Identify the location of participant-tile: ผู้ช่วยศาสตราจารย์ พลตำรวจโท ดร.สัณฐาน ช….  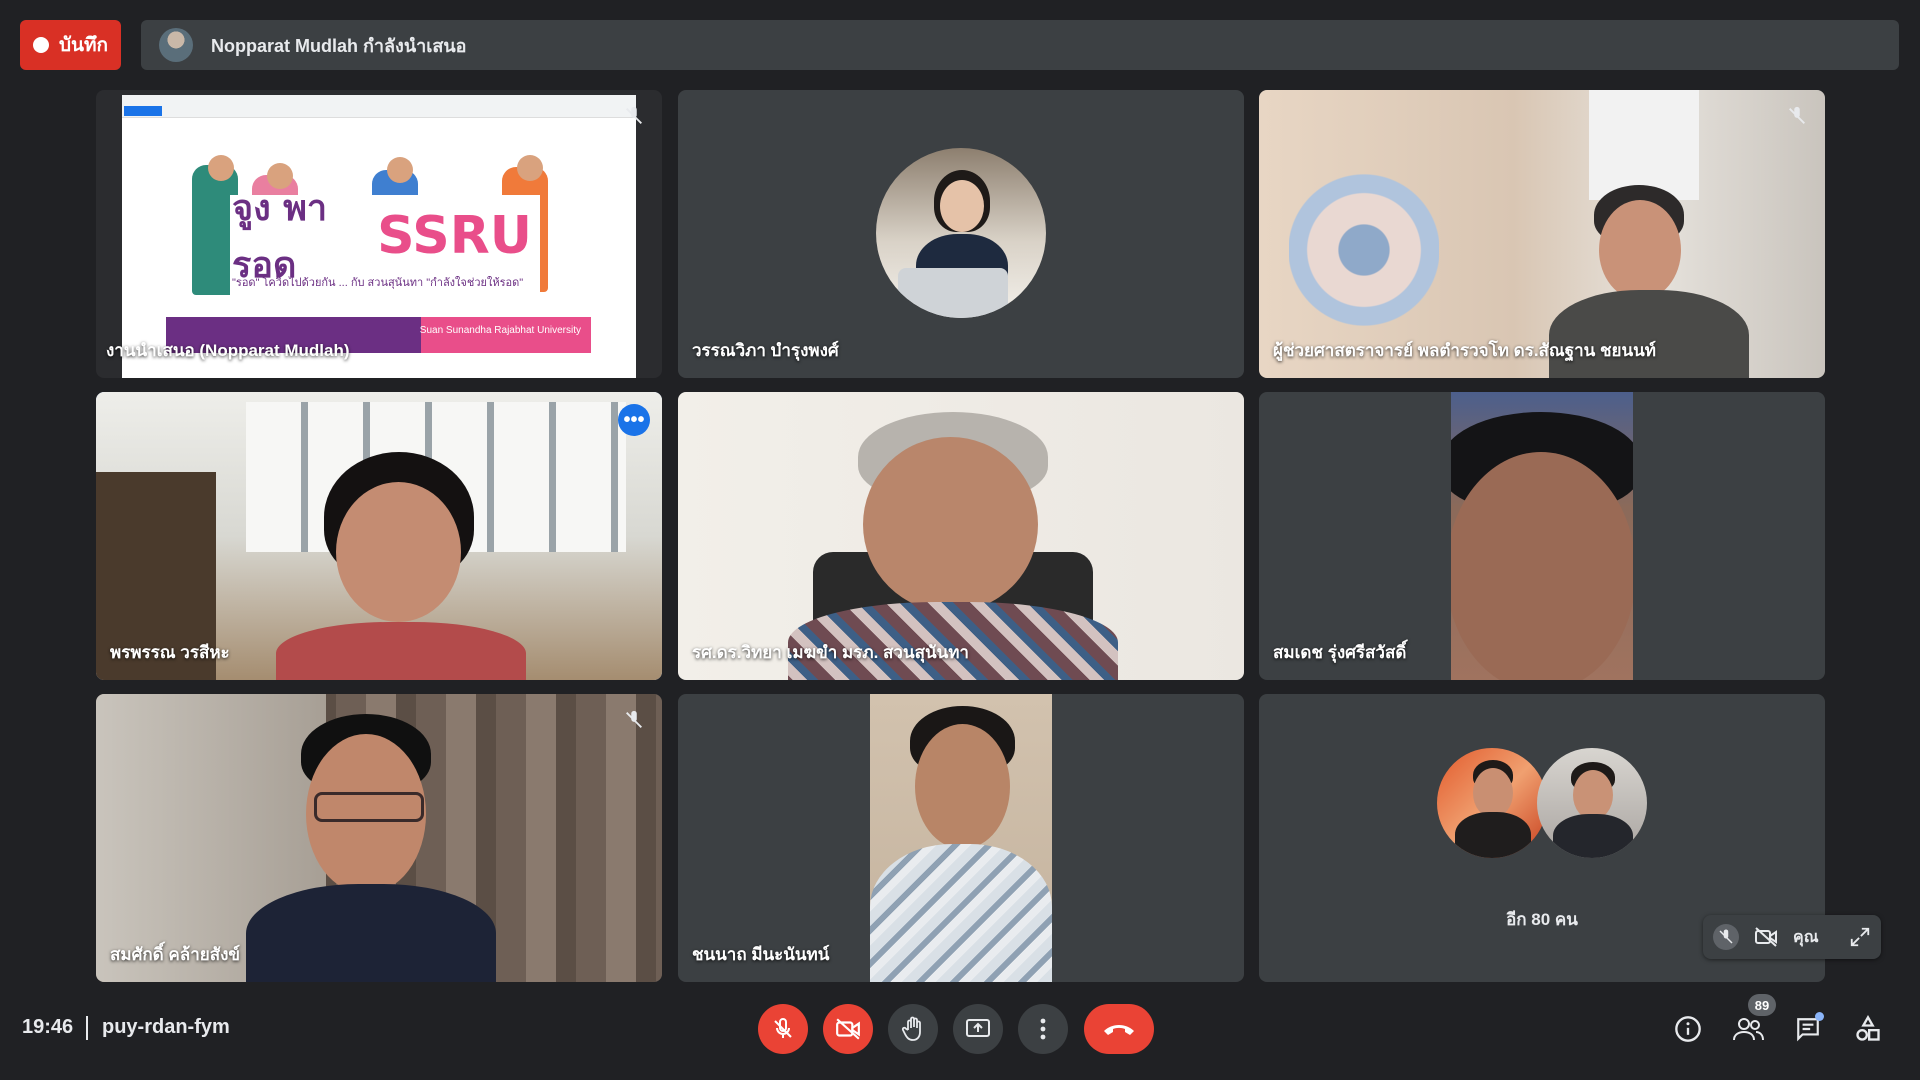
(1542, 234).